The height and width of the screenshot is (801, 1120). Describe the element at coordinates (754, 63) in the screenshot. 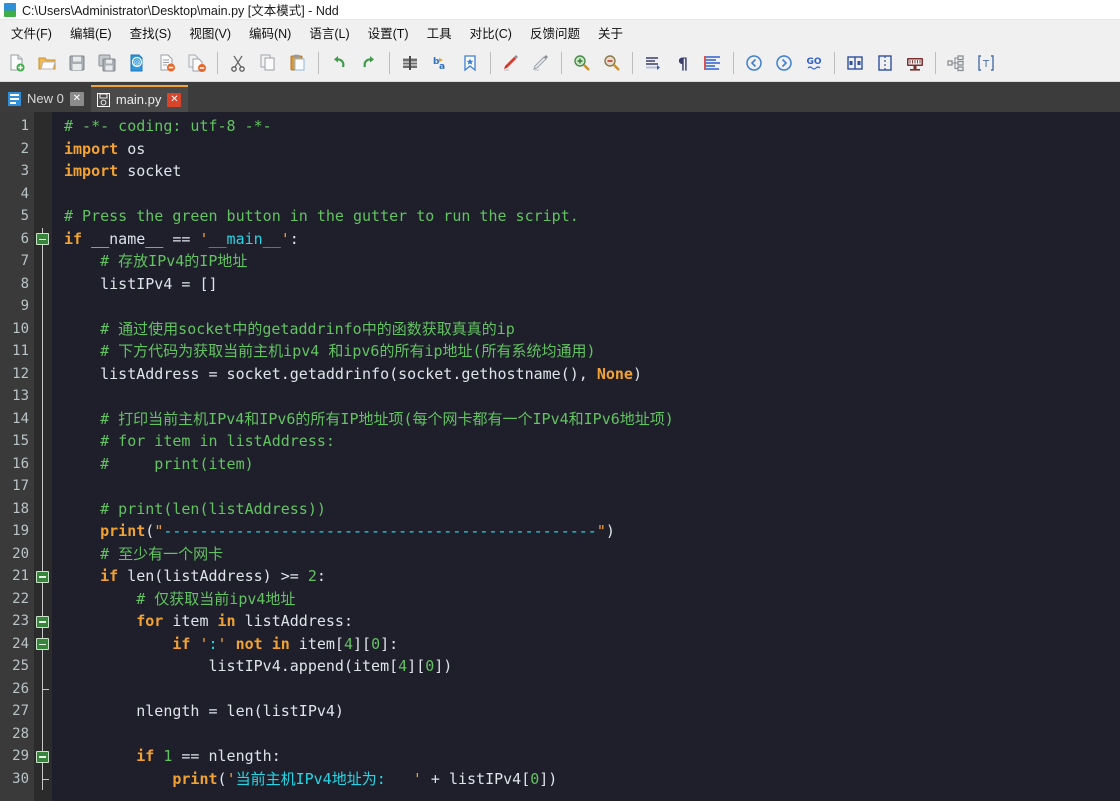

I see `prev-icon` at that location.